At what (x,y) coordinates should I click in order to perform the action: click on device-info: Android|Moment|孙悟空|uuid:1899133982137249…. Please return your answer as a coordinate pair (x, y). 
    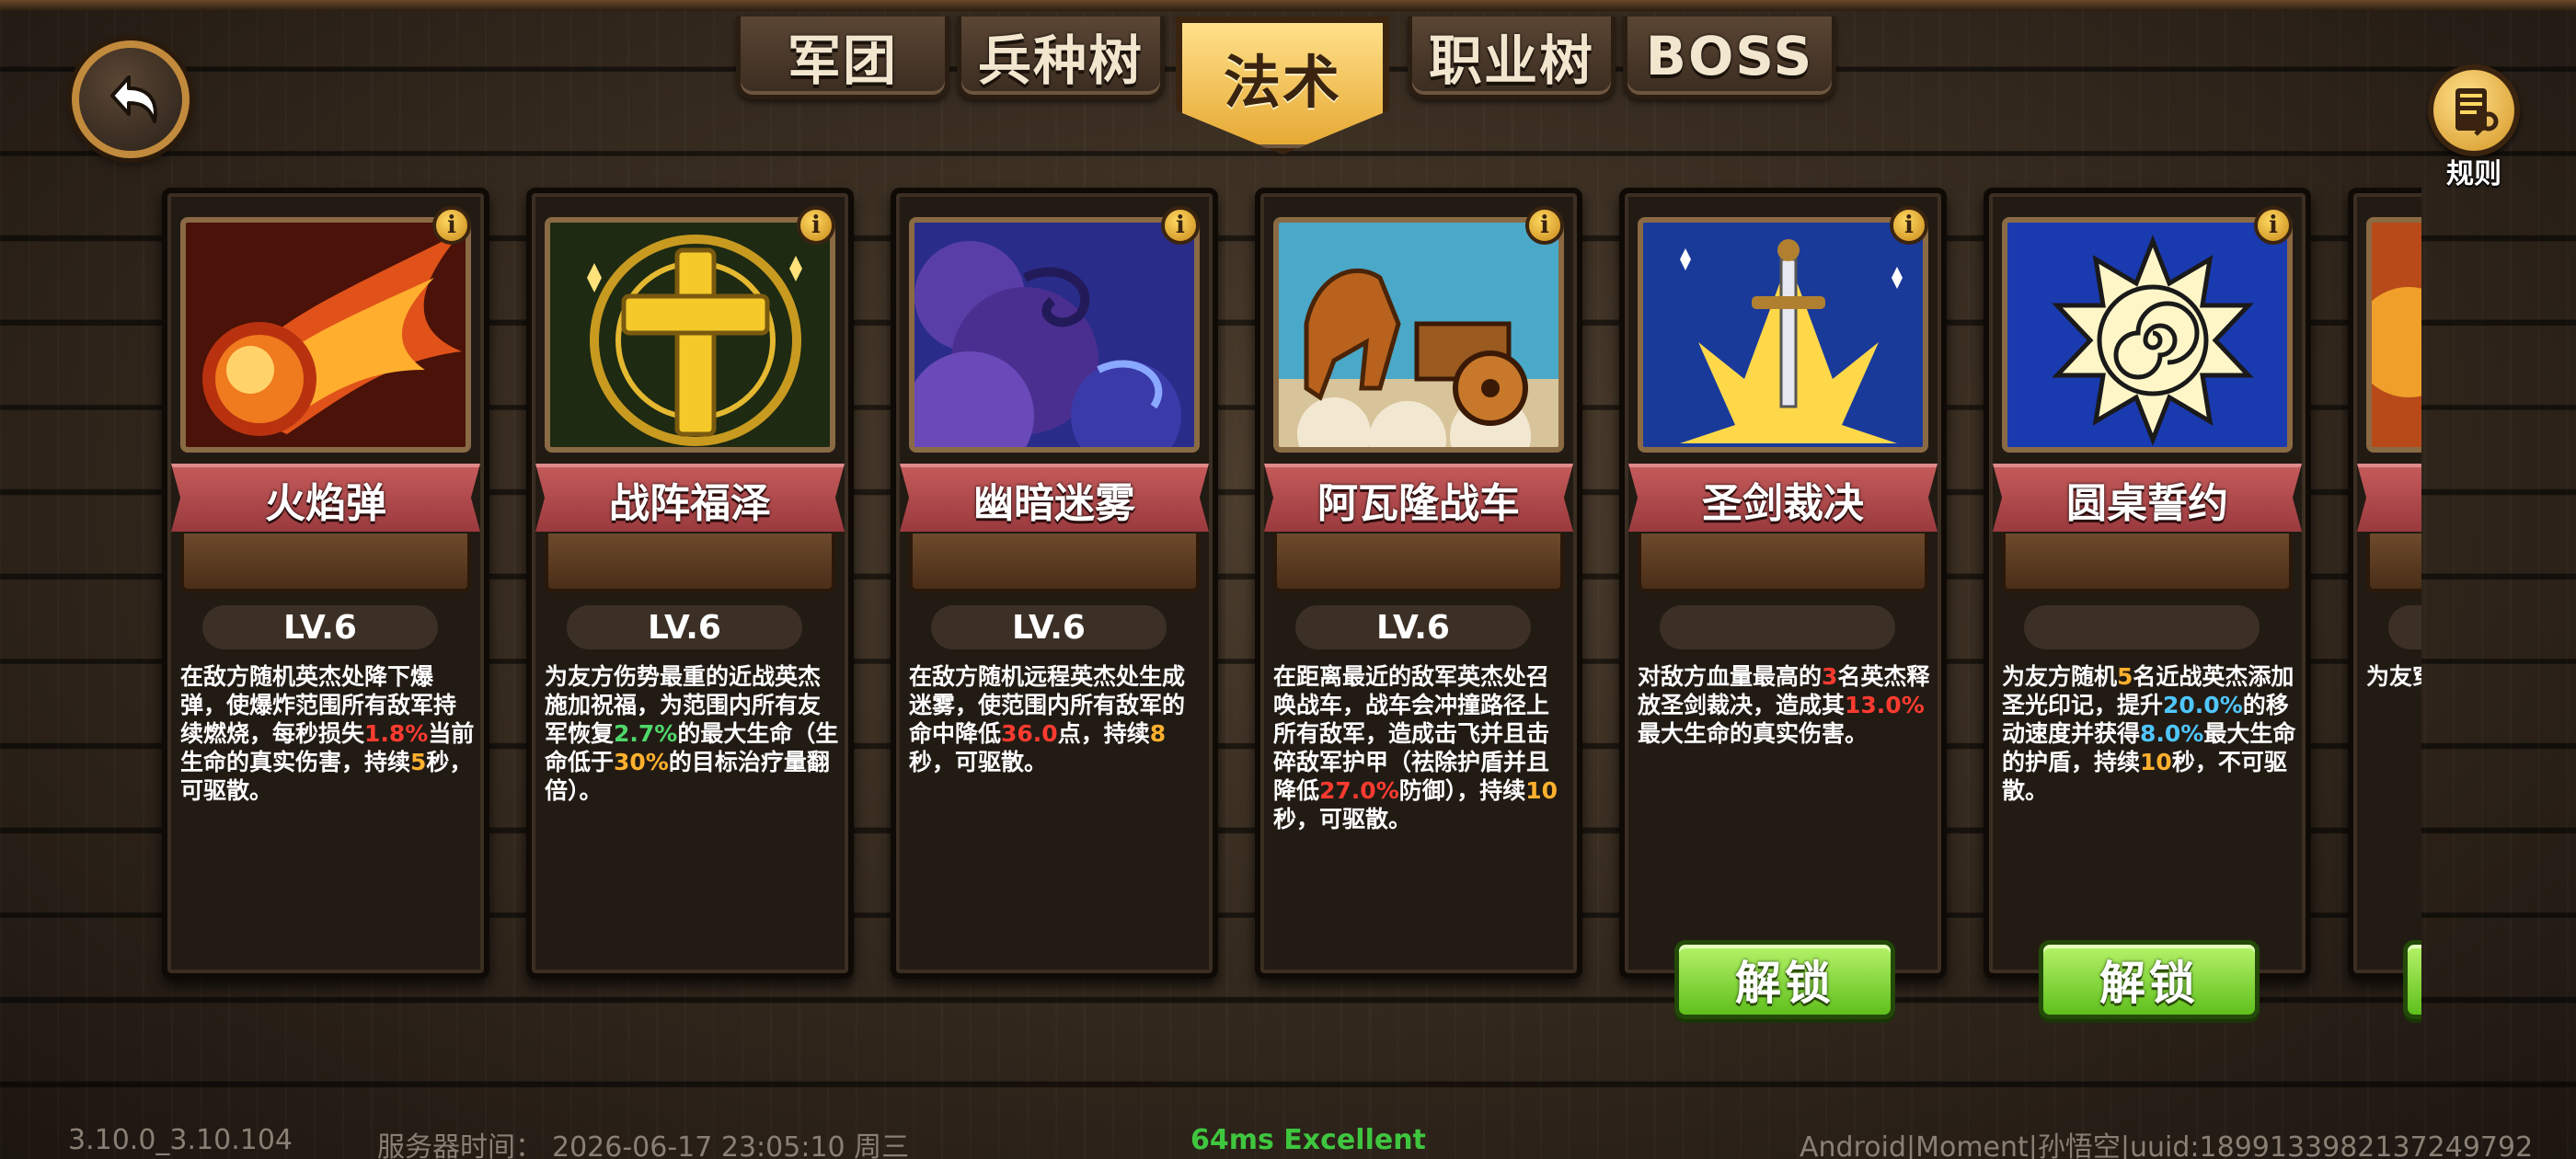
    Looking at the image, I should click on (2167, 1145).